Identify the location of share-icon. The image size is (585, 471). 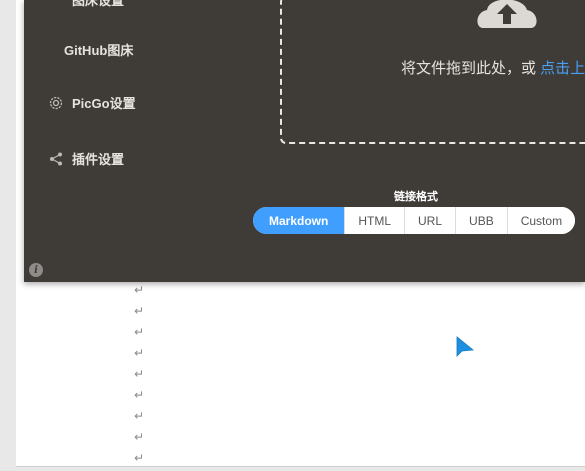
(56, 159).